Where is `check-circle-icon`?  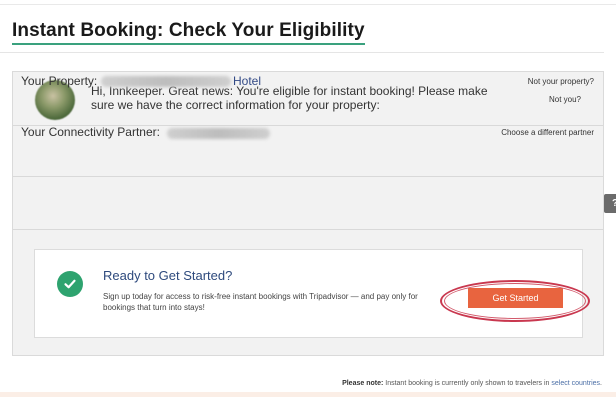
check-circle-icon is located at coordinates (70, 284).